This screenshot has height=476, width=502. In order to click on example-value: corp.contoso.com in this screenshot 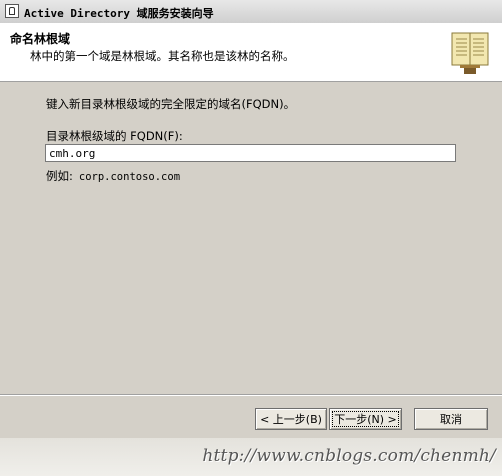, I will do `click(129, 177)`.